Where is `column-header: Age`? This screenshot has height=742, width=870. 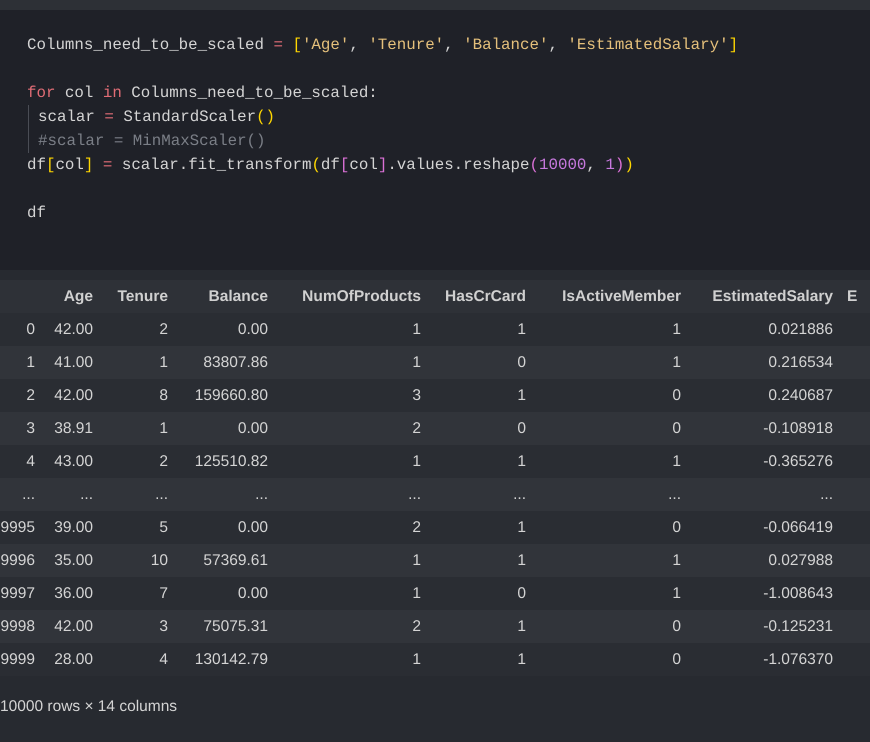 column-header: Age is located at coordinates (78, 296).